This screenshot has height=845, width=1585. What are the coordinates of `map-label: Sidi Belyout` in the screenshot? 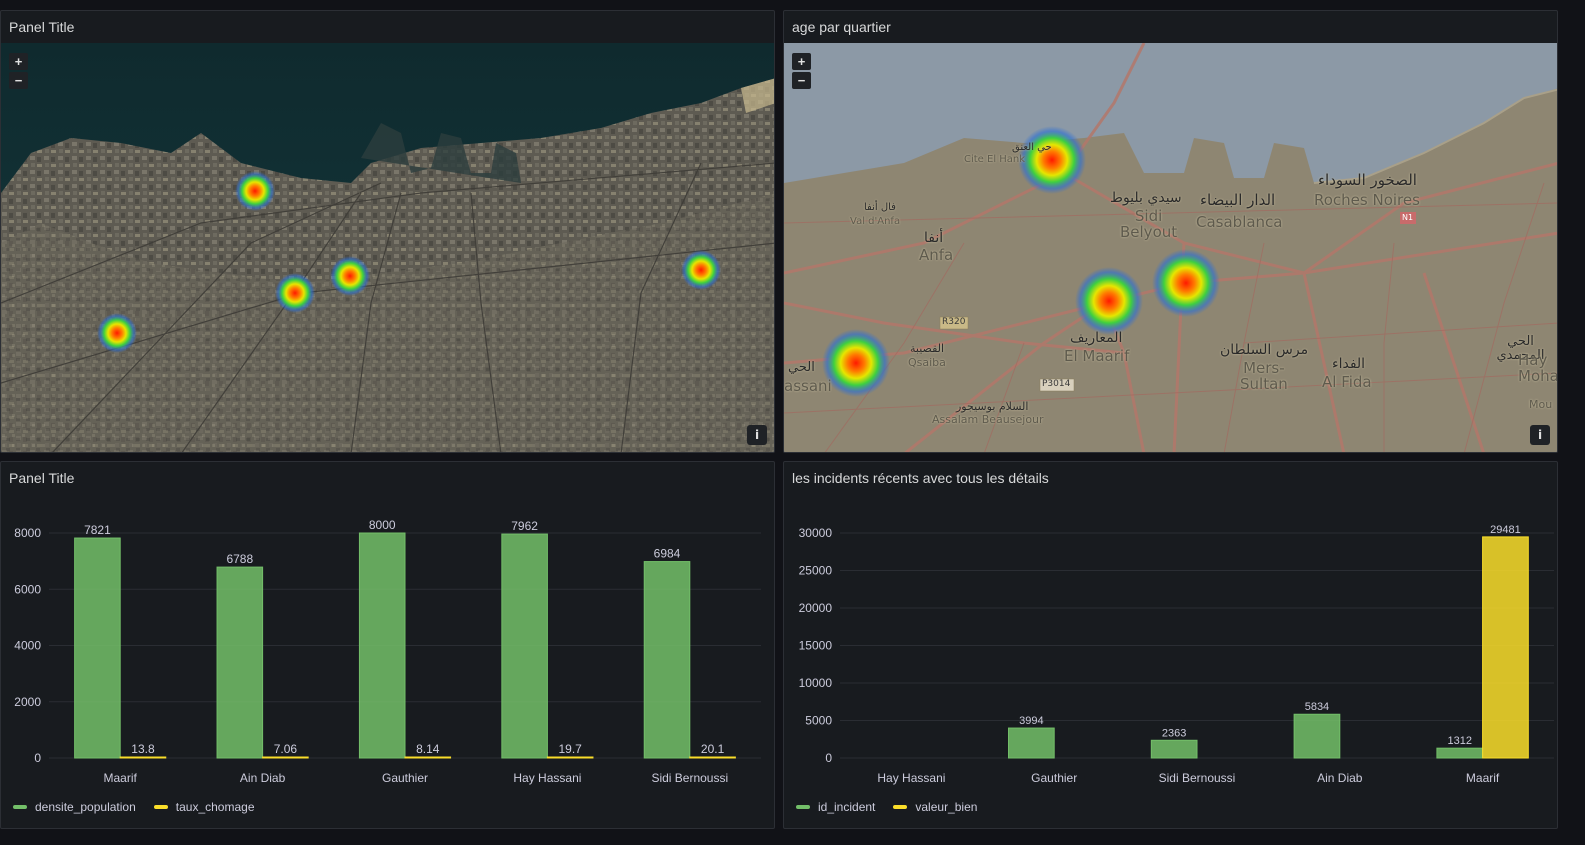 It's located at (1149, 224).